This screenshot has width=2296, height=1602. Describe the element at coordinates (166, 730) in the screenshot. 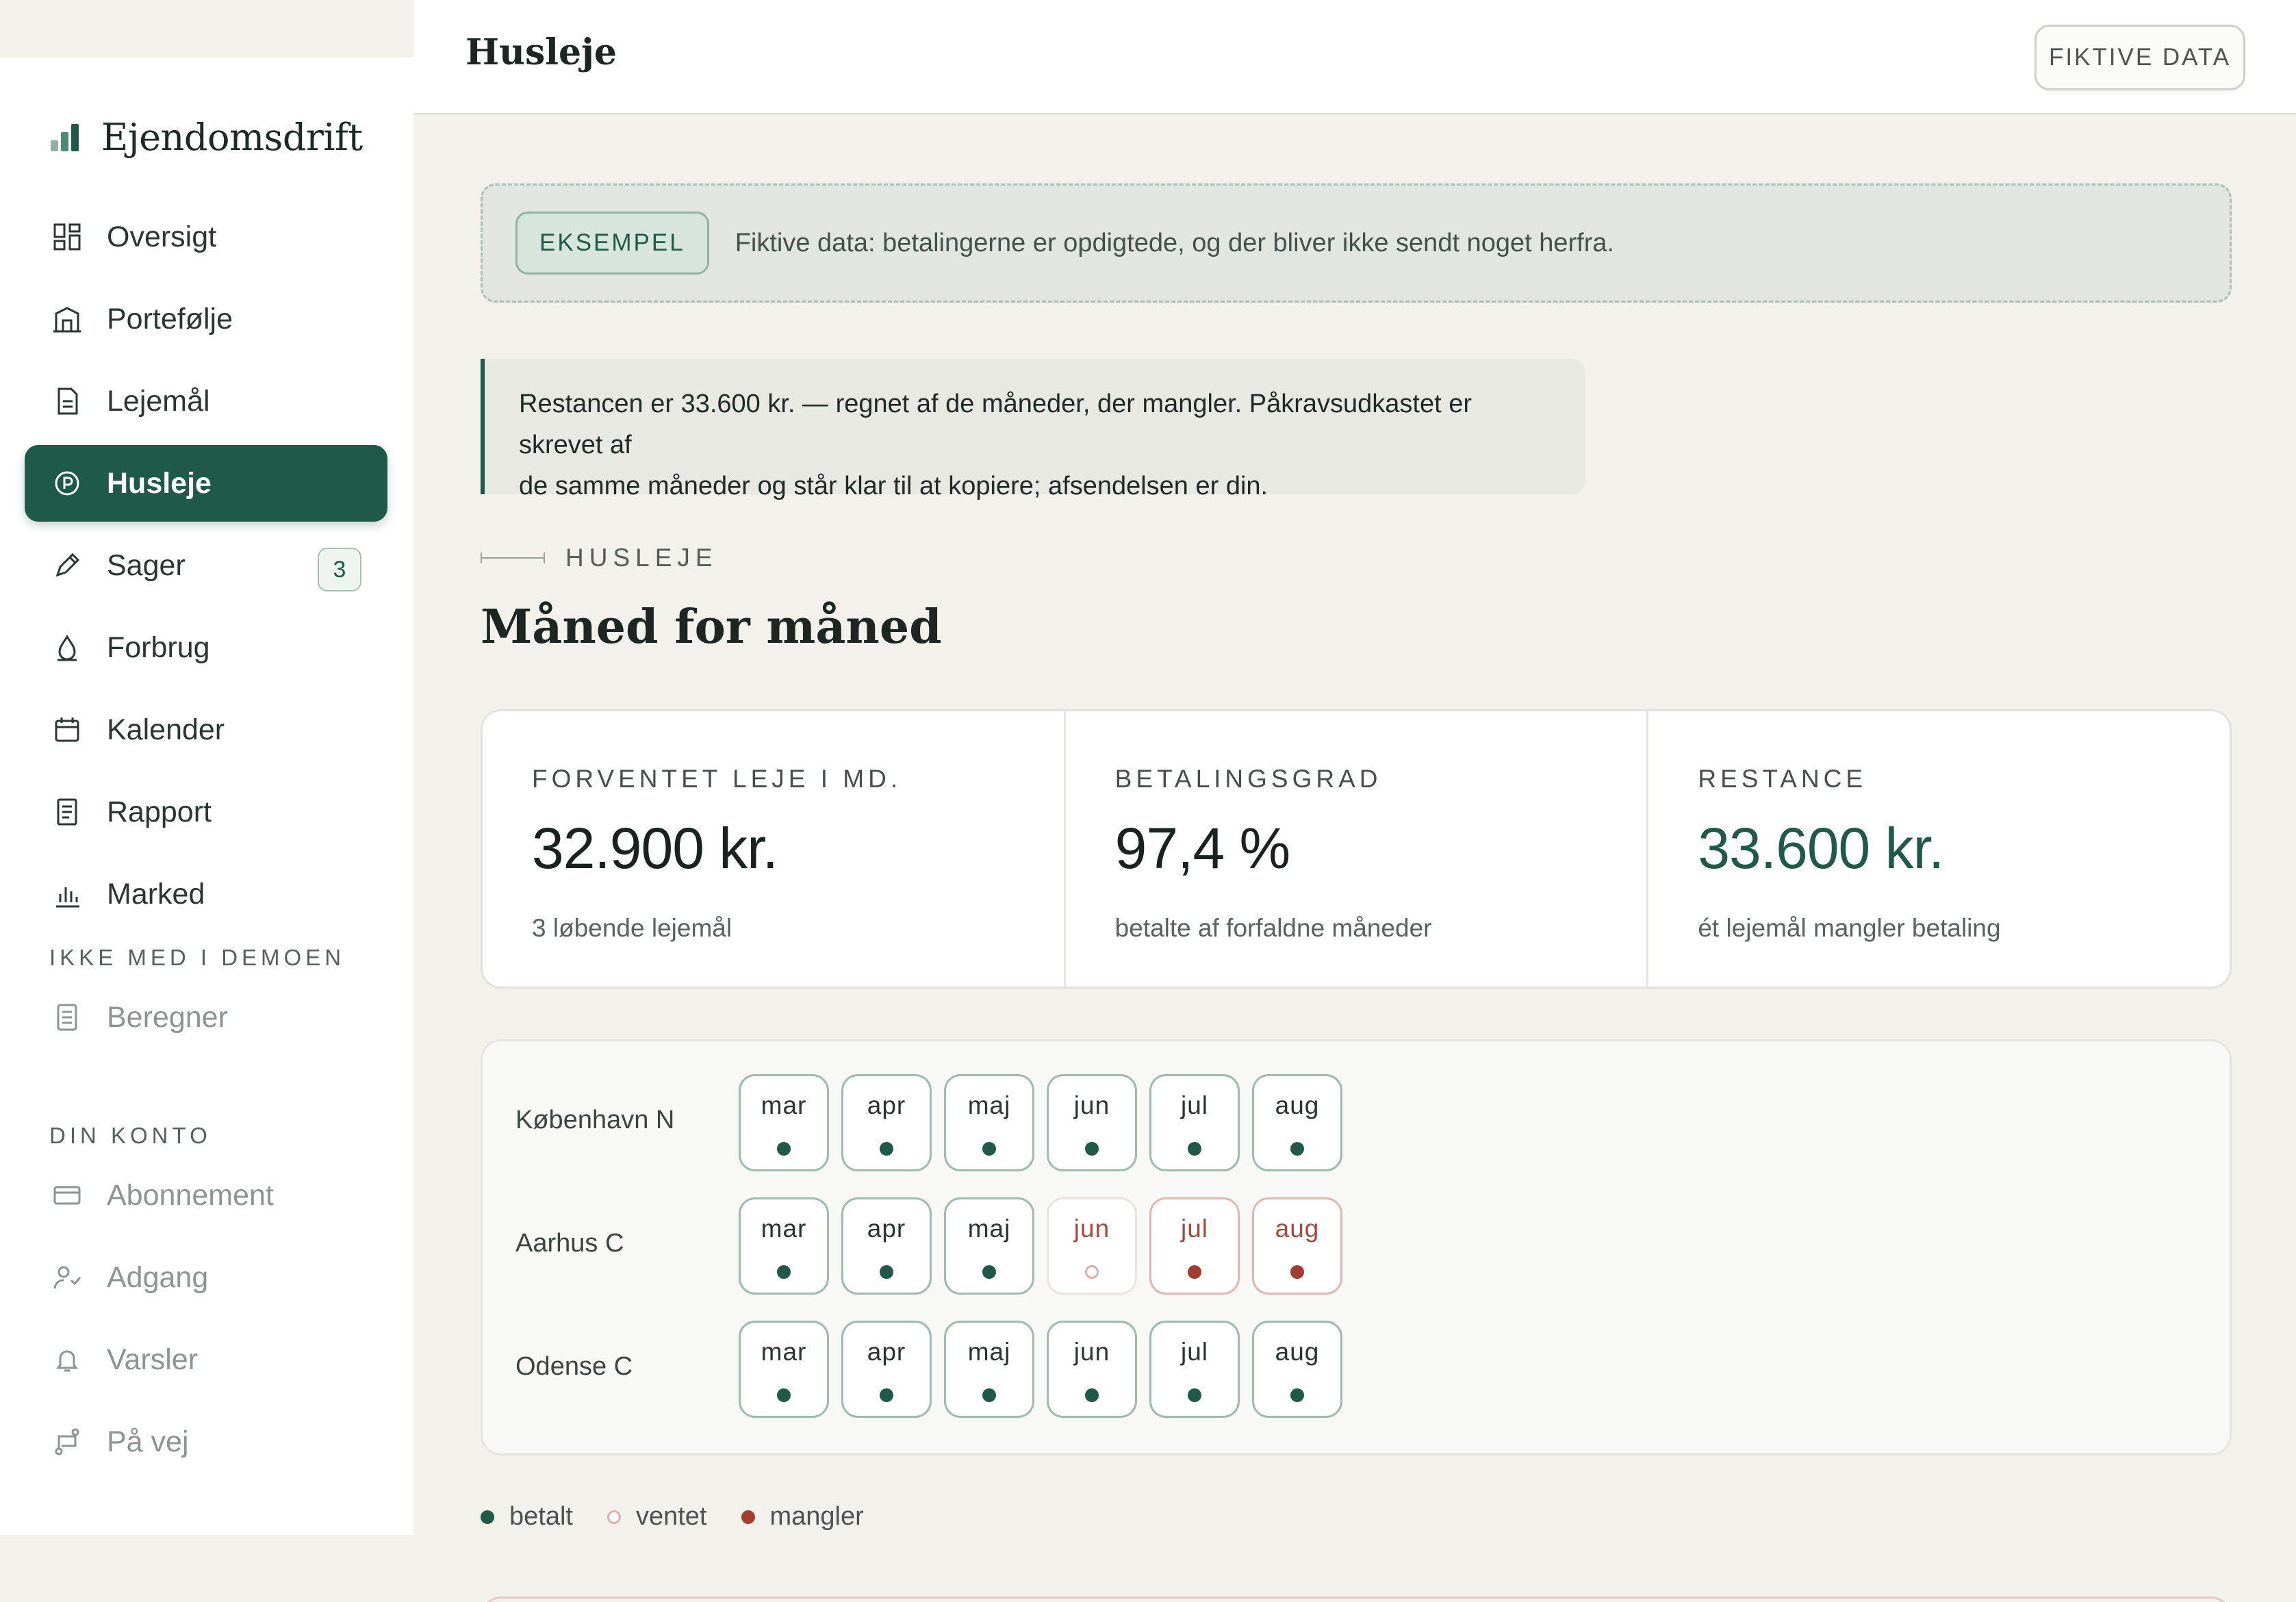

I see `sidebar-item-label: Kalender` at that location.